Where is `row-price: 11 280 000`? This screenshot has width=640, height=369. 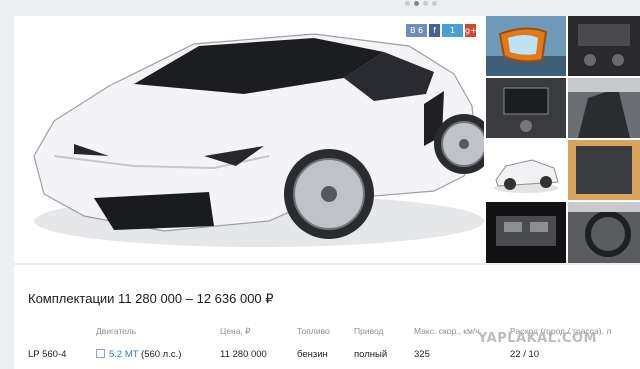
row-price: 11 280 000 is located at coordinates (243, 354).